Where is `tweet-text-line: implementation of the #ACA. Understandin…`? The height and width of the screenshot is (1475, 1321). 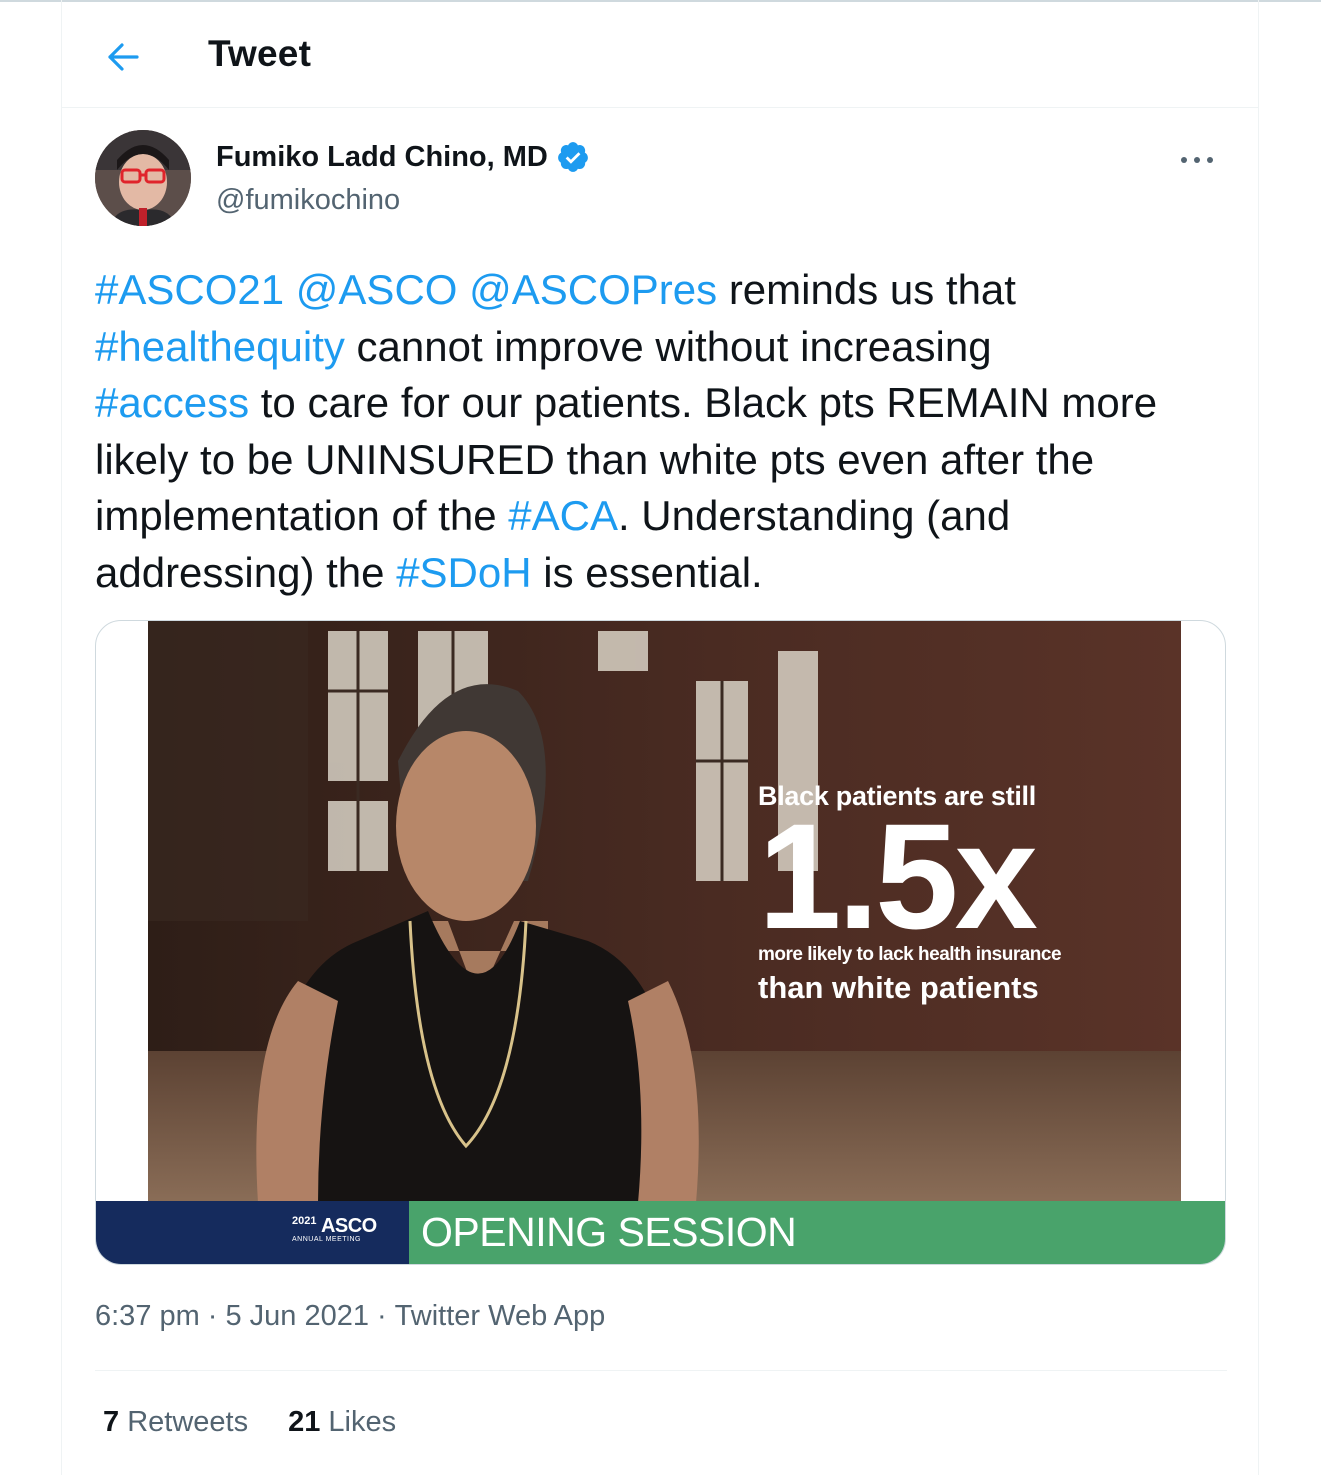 tweet-text-line: implementation of the #ACA. Understandin… is located at coordinates (665, 516).